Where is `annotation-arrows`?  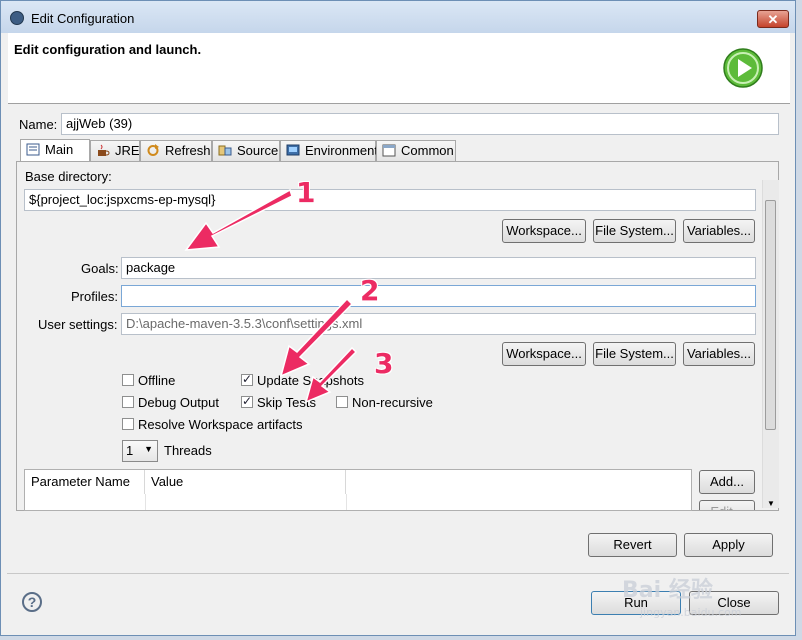 annotation-arrows is located at coordinates (271, 296).